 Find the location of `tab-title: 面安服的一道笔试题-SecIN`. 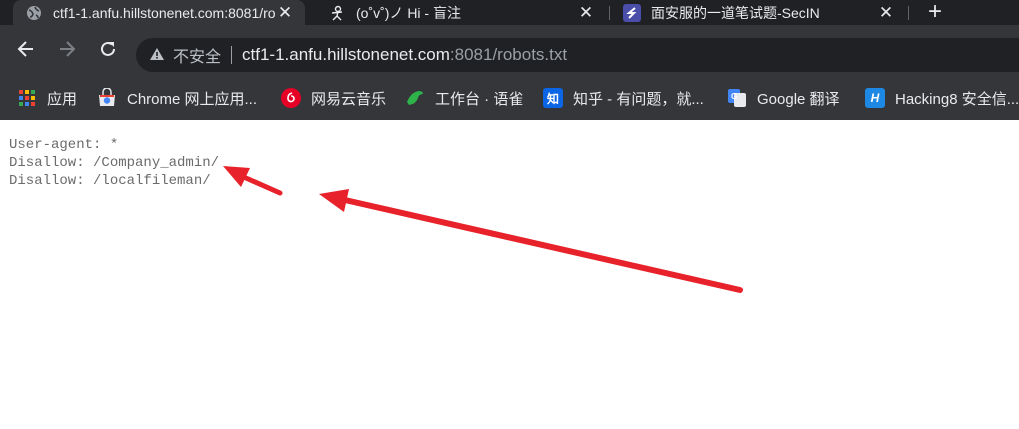

tab-title: 面安服的一道笔试题-SecIN is located at coordinates (735, 12).